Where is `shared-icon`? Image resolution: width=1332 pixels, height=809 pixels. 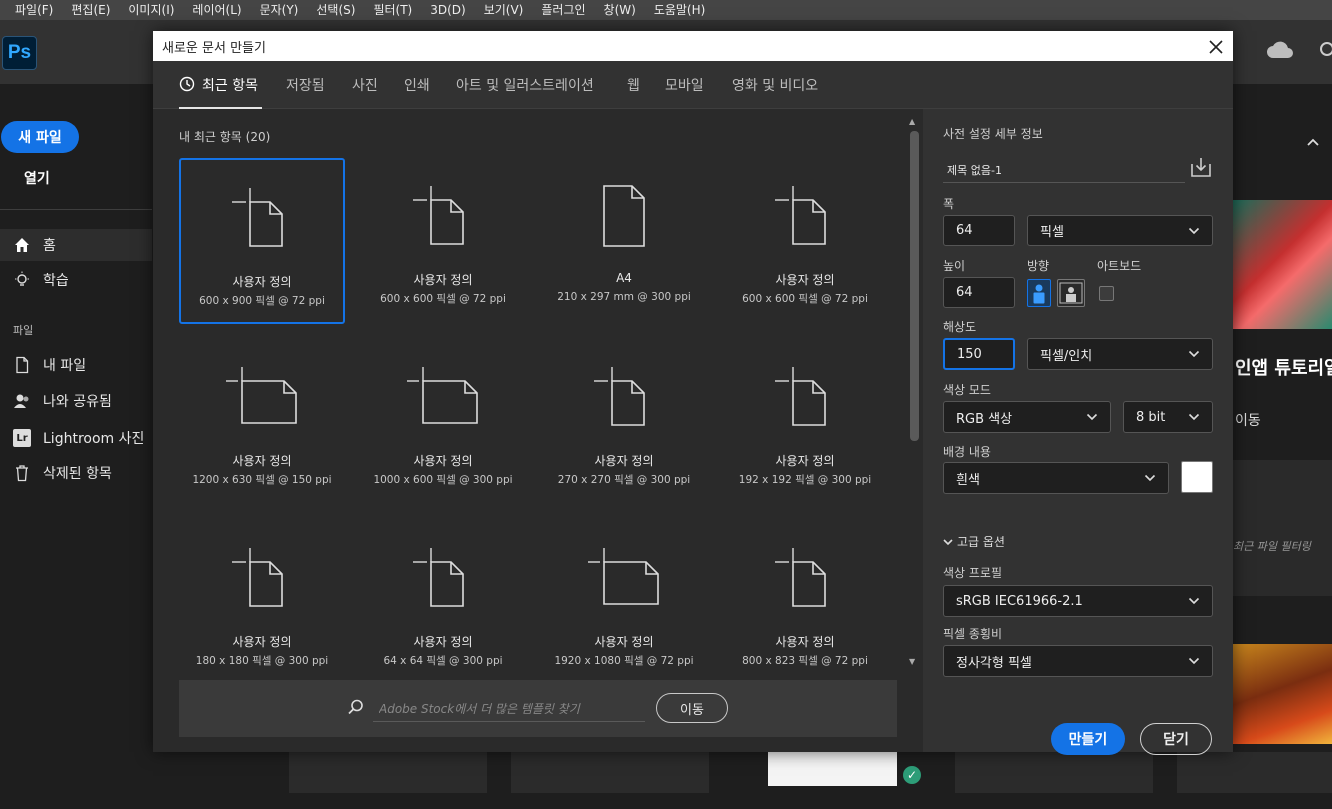 shared-icon is located at coordinates (21, 401).